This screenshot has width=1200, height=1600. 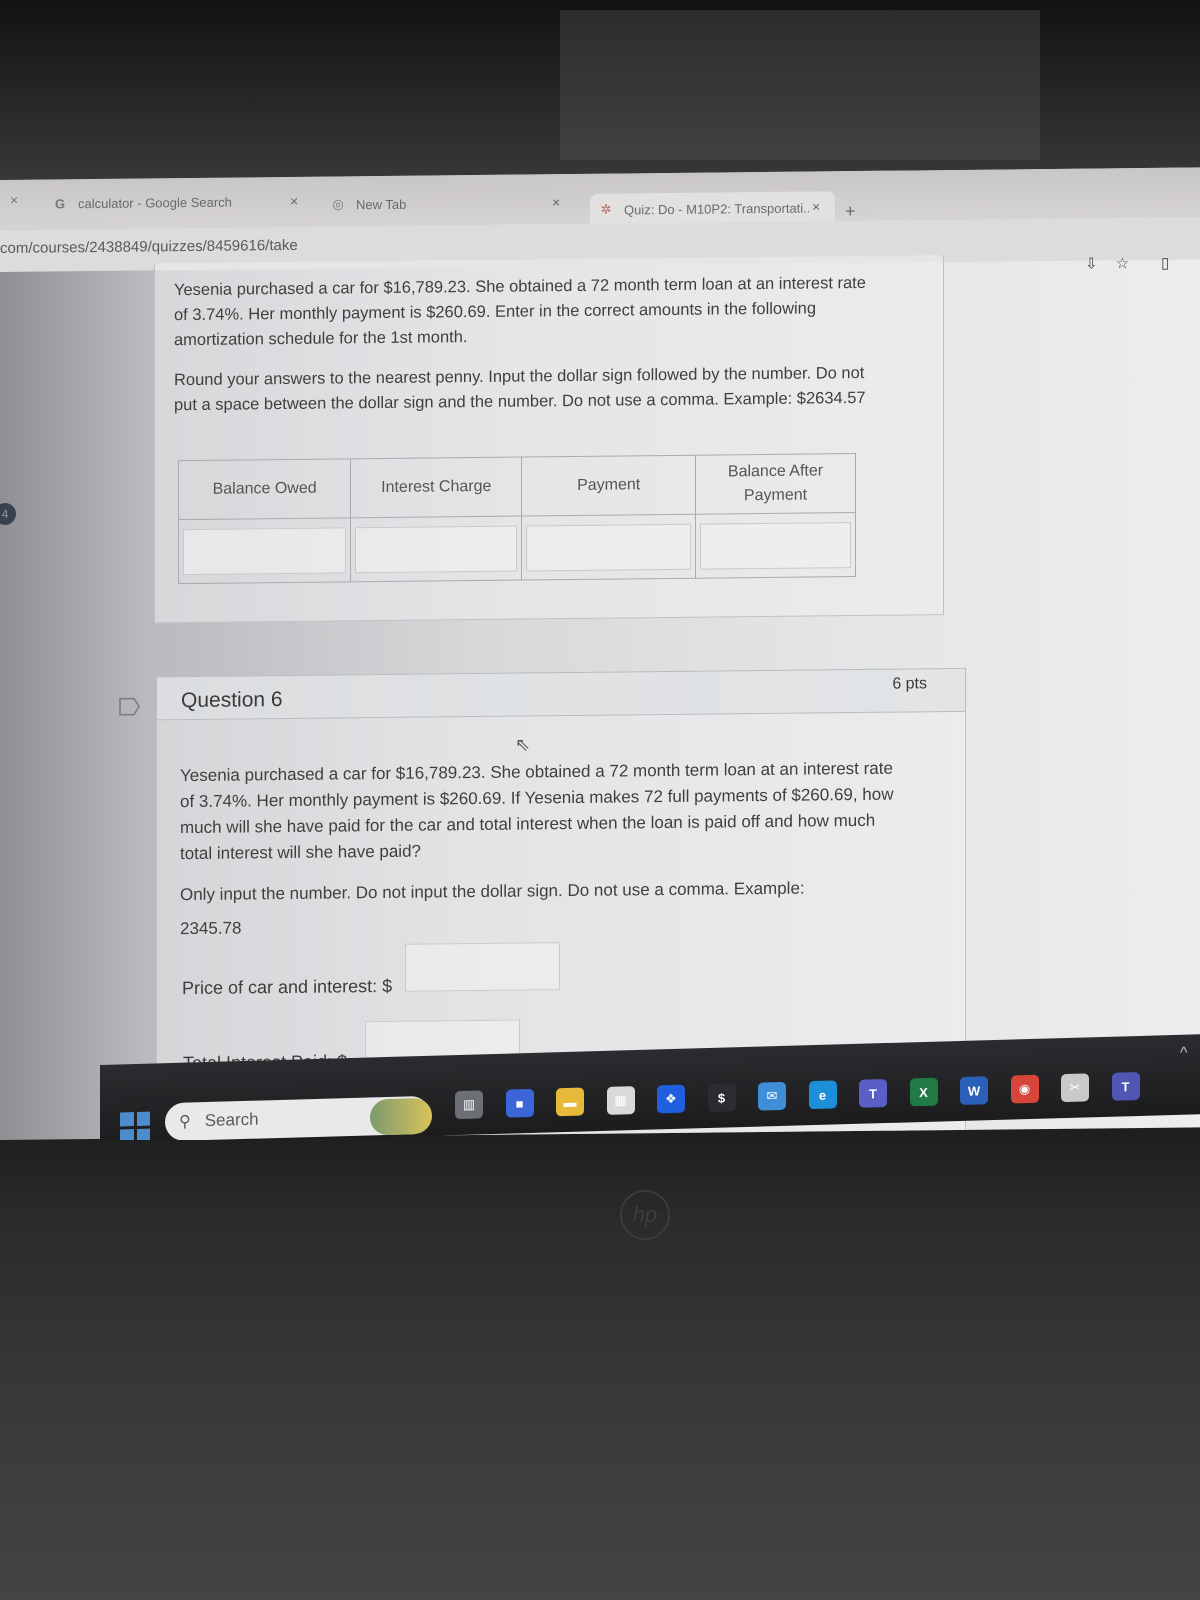 What do you see at coordinates (338, 204) in the screenshot?
I see `chrome-icon: ◎` at bounding box center [338, 204].